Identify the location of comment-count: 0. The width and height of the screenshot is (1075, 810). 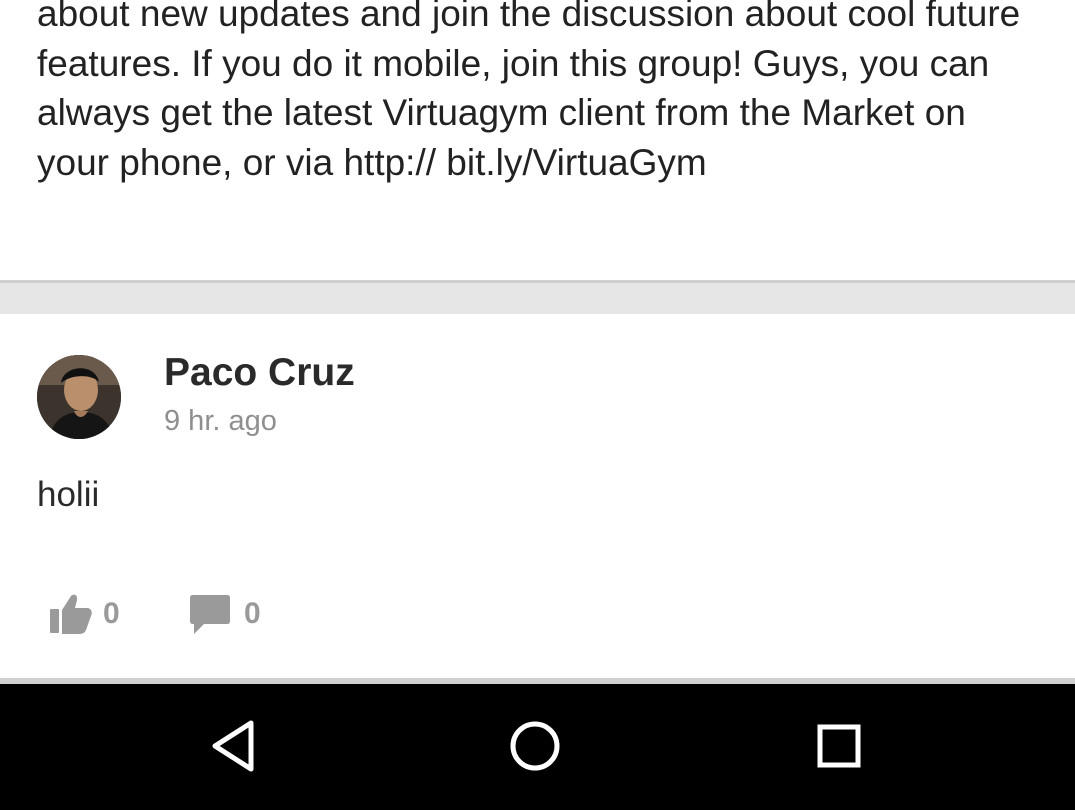
(252, 613).